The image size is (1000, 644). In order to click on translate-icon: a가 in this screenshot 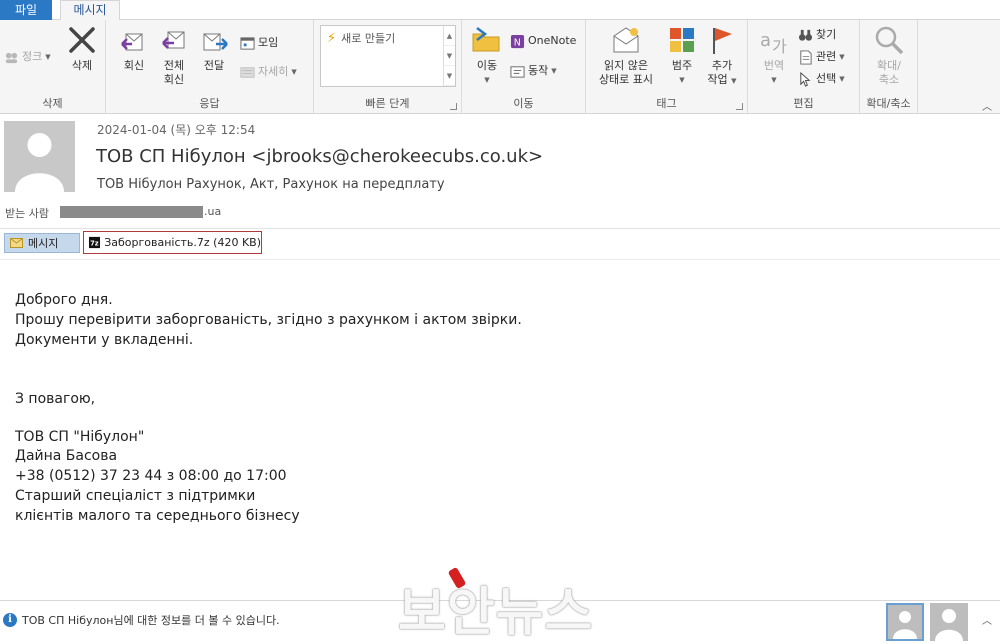, I will do `click(773, 43)`.